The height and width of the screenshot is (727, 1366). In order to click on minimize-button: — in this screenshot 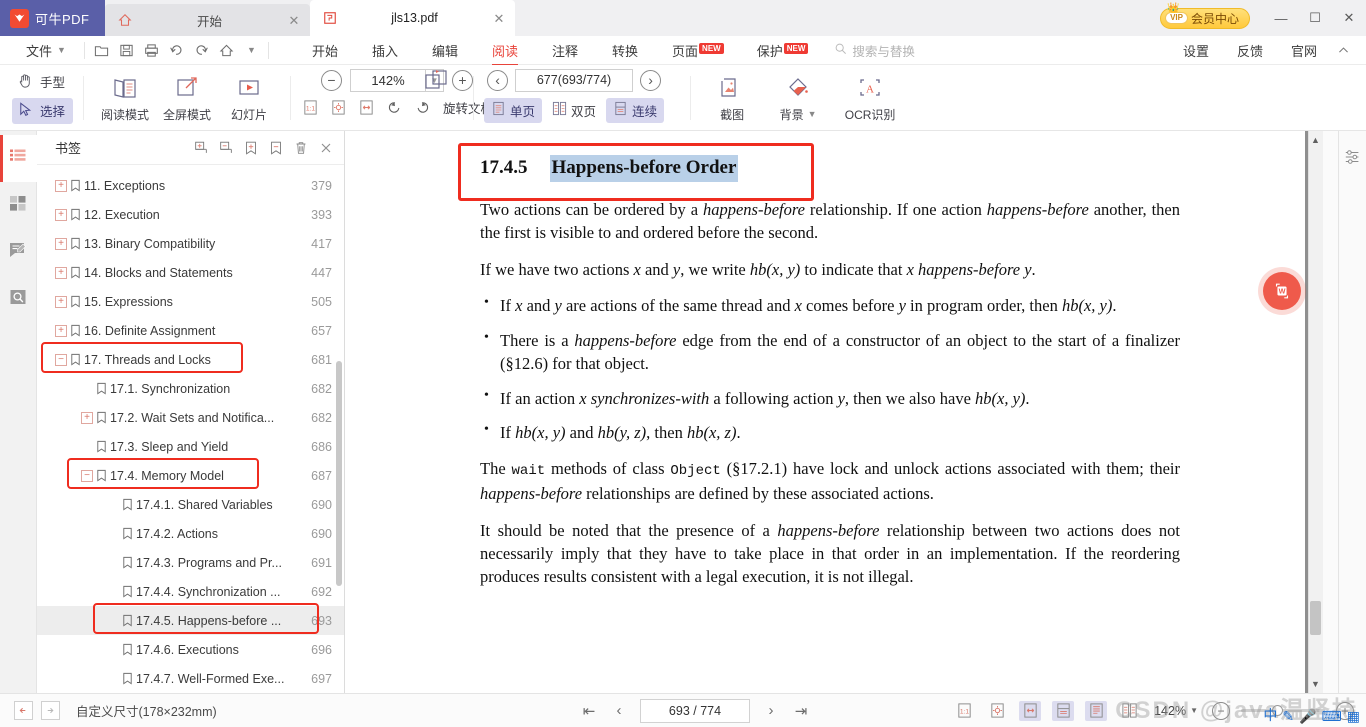, I will do `click(1281, 18)`.